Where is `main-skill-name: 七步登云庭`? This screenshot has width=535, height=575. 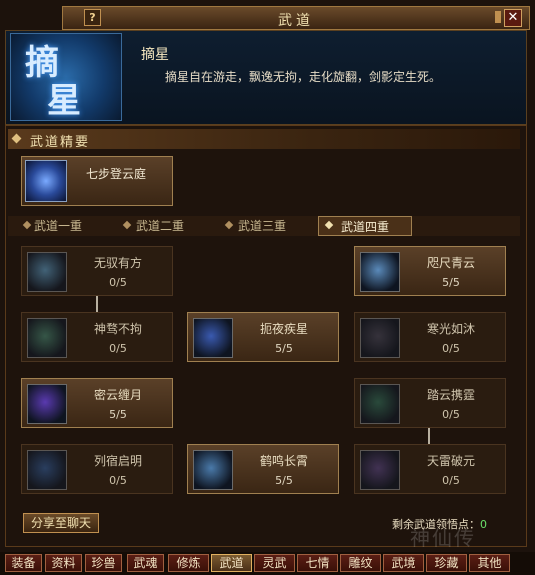
main-skill-name: 七步登云庭 is located at coordinates (116, 174).